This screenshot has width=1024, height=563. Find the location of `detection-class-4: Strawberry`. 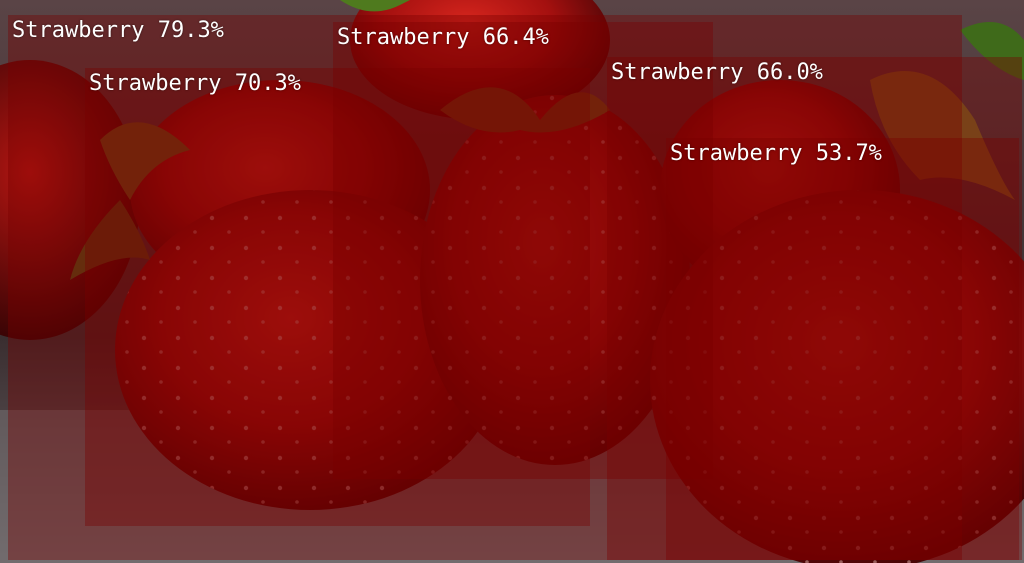

detection-class-4: Strawberry is located at coordinates (677, 72).